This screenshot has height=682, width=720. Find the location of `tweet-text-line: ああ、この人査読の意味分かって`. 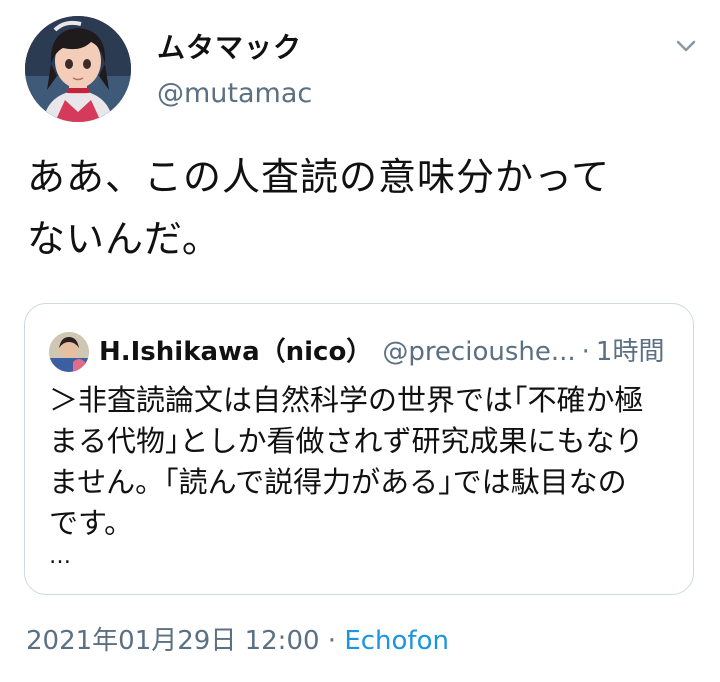

tweet-text-line: ああ、この人査読の意味分かって is located at coordinates (319, 177).